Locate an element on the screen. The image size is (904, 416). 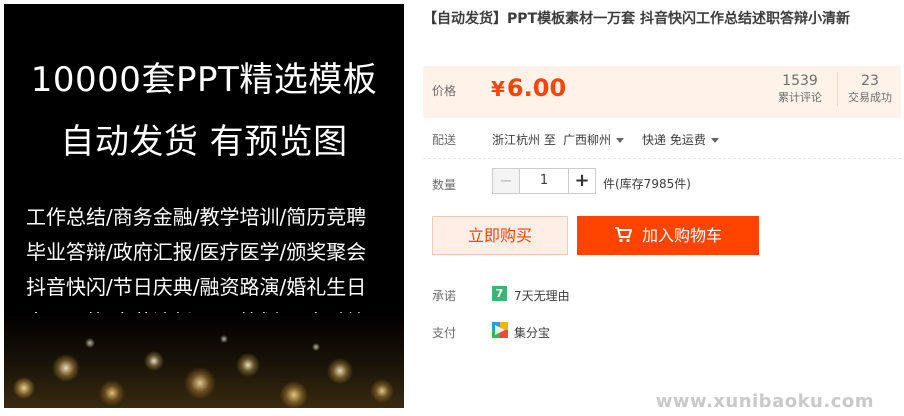
reviews-stat: 1539 累计评论 is located at coordinates (800, 89).